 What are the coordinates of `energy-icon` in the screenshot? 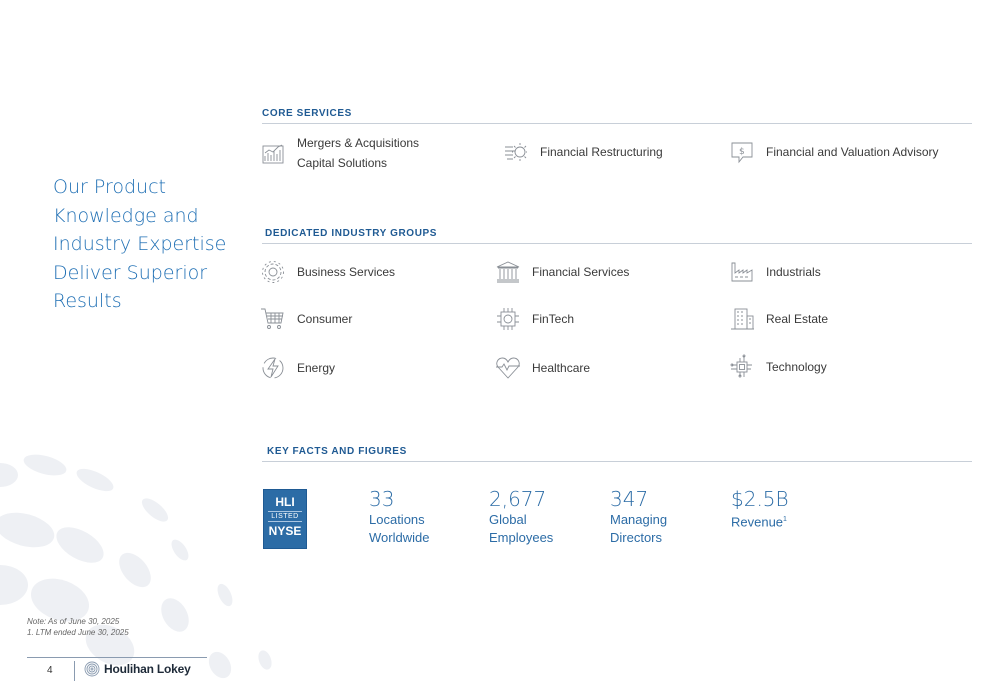 It's located at (273, 368).